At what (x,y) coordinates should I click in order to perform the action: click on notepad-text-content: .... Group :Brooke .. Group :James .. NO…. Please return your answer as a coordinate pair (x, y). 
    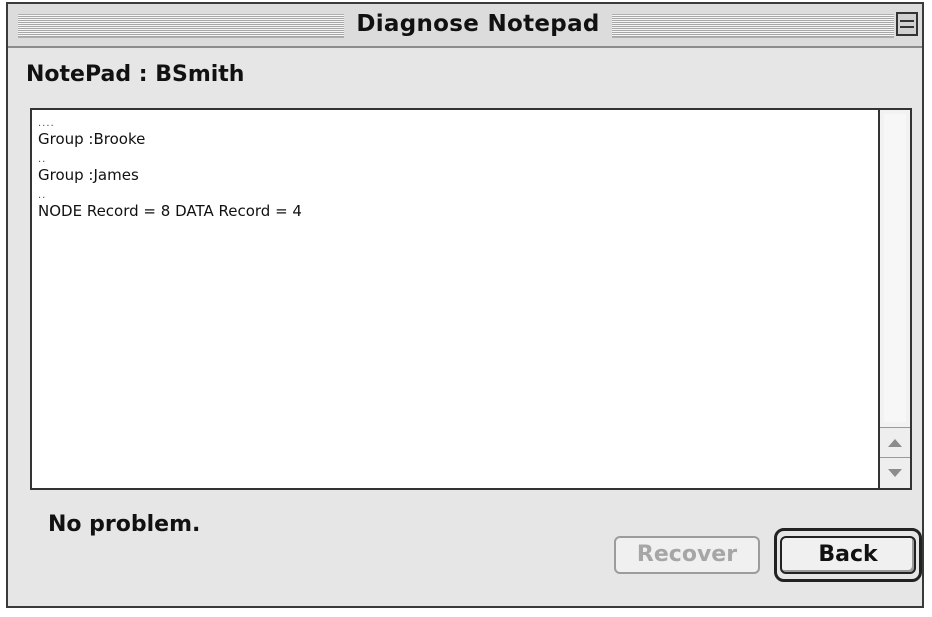
    Looking at the image, I should click on (453, 169).